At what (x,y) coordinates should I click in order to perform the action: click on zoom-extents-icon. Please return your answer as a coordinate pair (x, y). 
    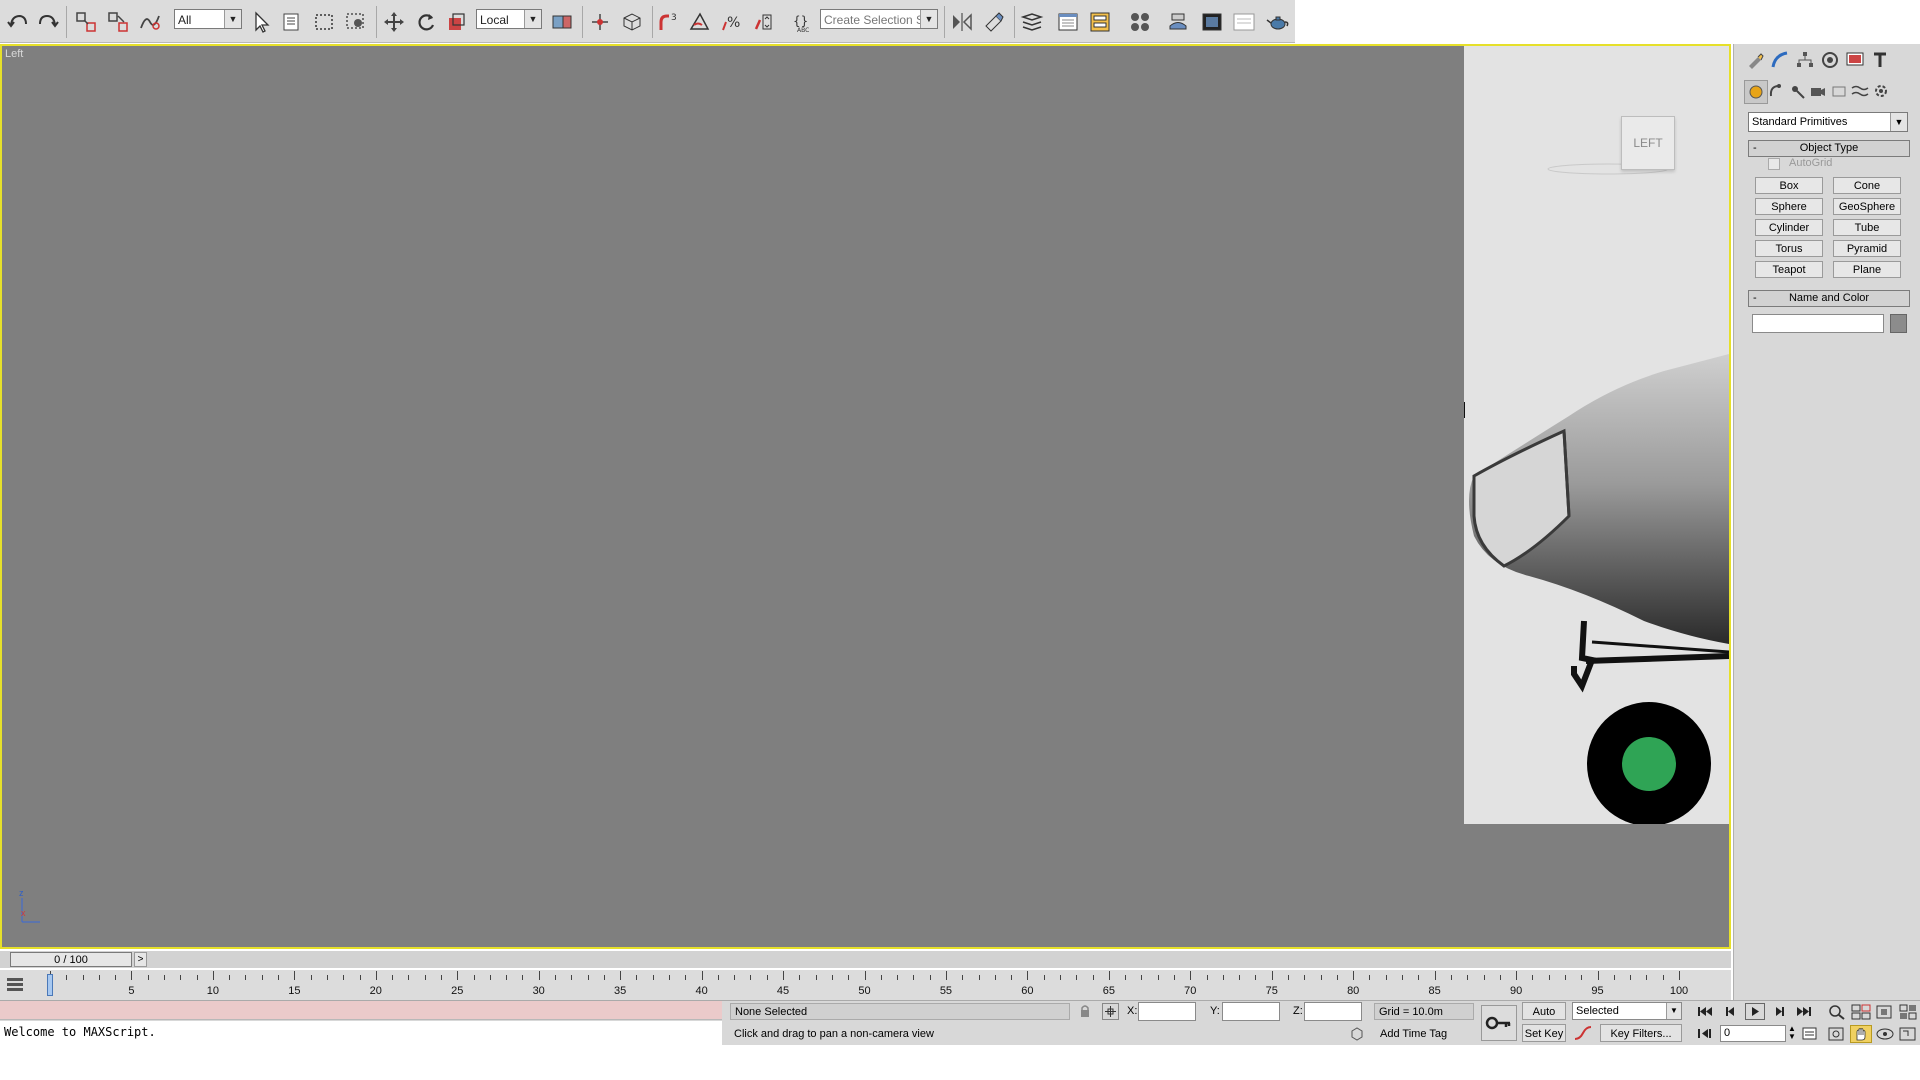
    Looking at the image, I should click on (1885, 1012).